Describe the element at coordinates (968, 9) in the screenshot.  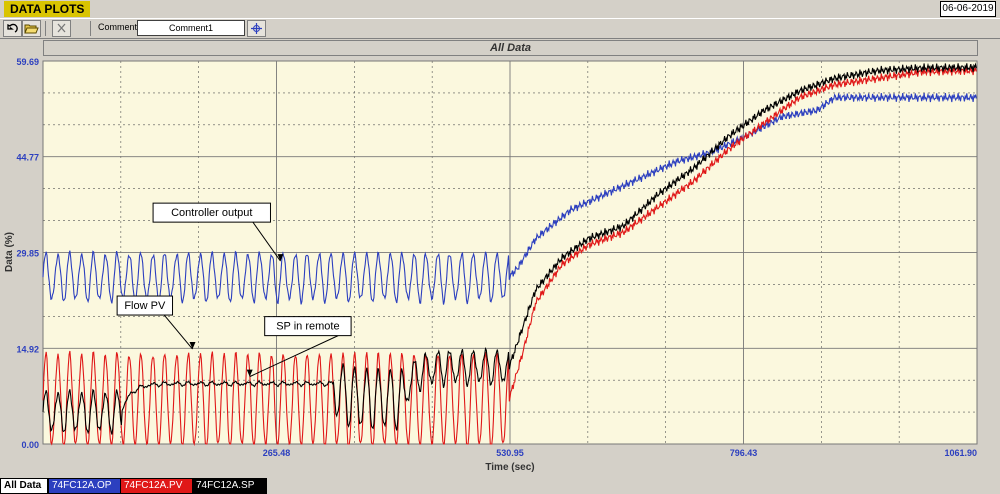
I see `date-display: 06-06-2019` at that location.